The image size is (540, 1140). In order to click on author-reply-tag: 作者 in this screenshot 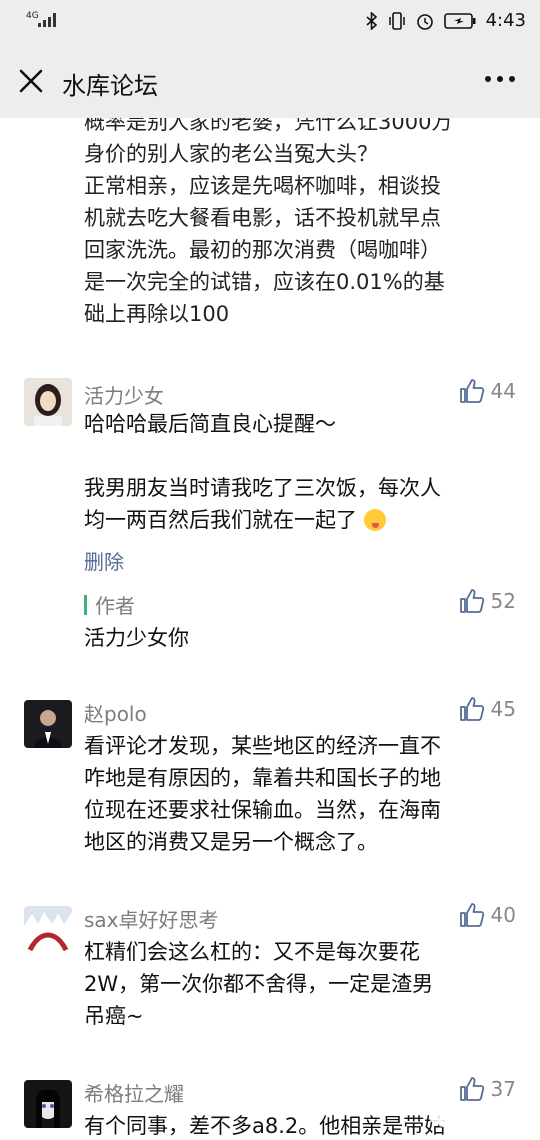, I will do `click(109, 604)`.